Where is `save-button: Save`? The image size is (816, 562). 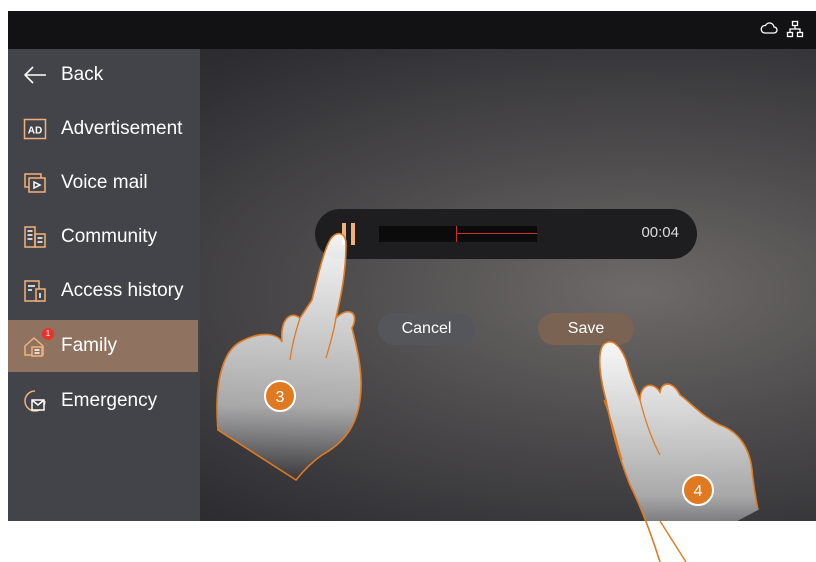
save-button: Save is located at coordinates (586, 329).